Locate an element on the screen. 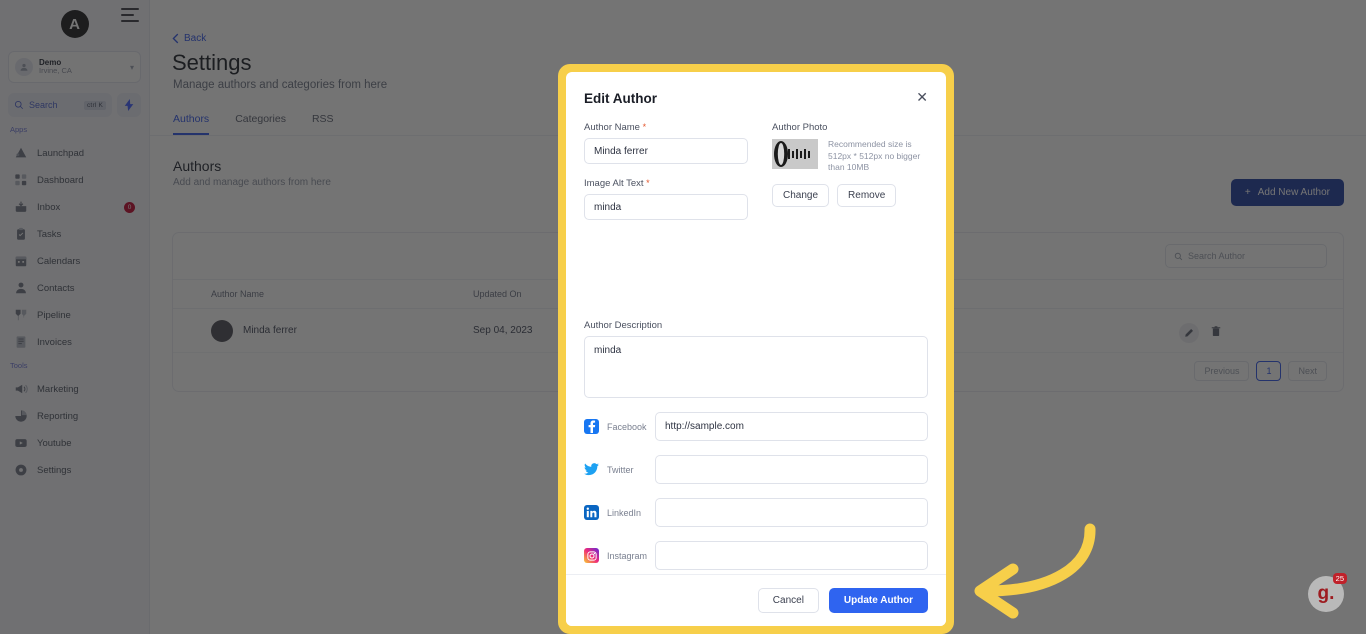 This screenshot has height=634, width=1366. social-label: Twitter is located at coordinates (620, 469).